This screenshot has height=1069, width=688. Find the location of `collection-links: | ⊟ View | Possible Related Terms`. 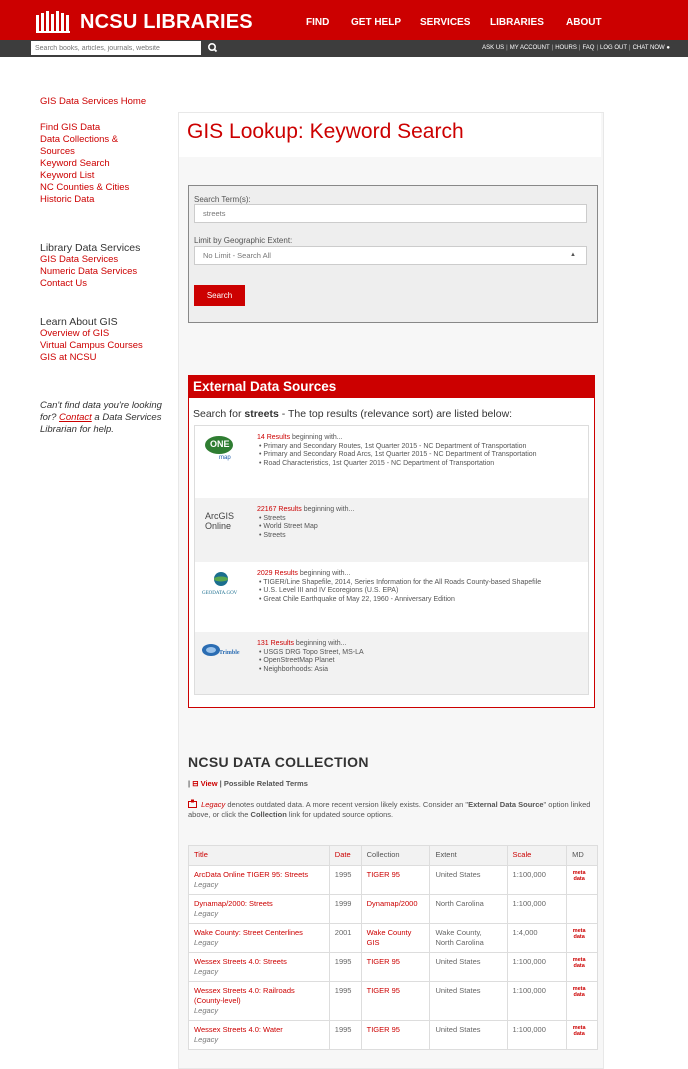

collection-links: | ⊟ View | Possible Related Terms is located at coordinates (248, 783).